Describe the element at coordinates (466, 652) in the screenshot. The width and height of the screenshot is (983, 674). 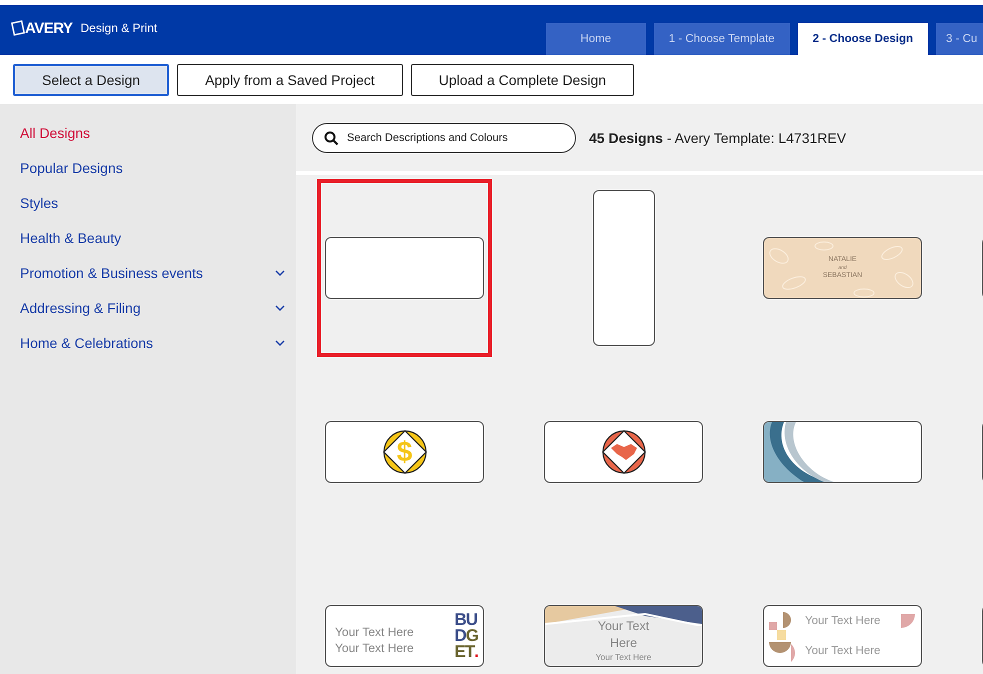
I see `logo-text: ET.` at that location.